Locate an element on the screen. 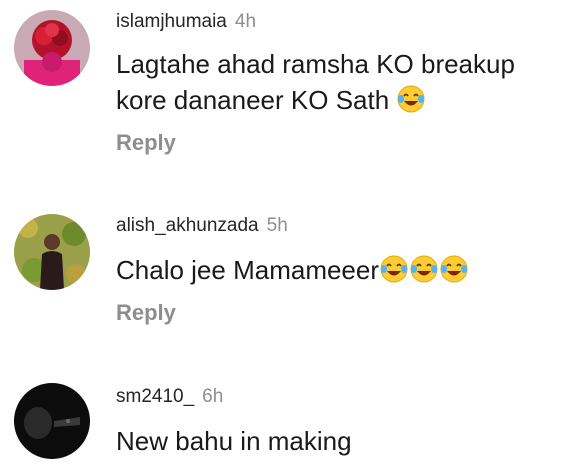 This screenshot has width=566, height=471. username: sm2410_ is located at coordinates (155, 396).